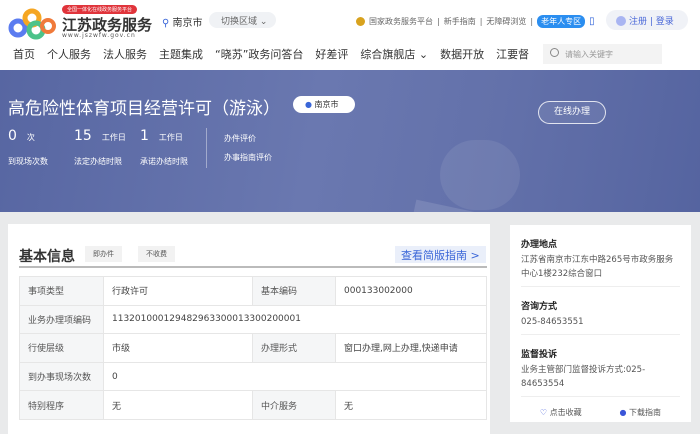  What do you see at coordinates (294, 405) in the screenshot?
I see `cell-key: 中介服务` at bounding box center [294, 405].